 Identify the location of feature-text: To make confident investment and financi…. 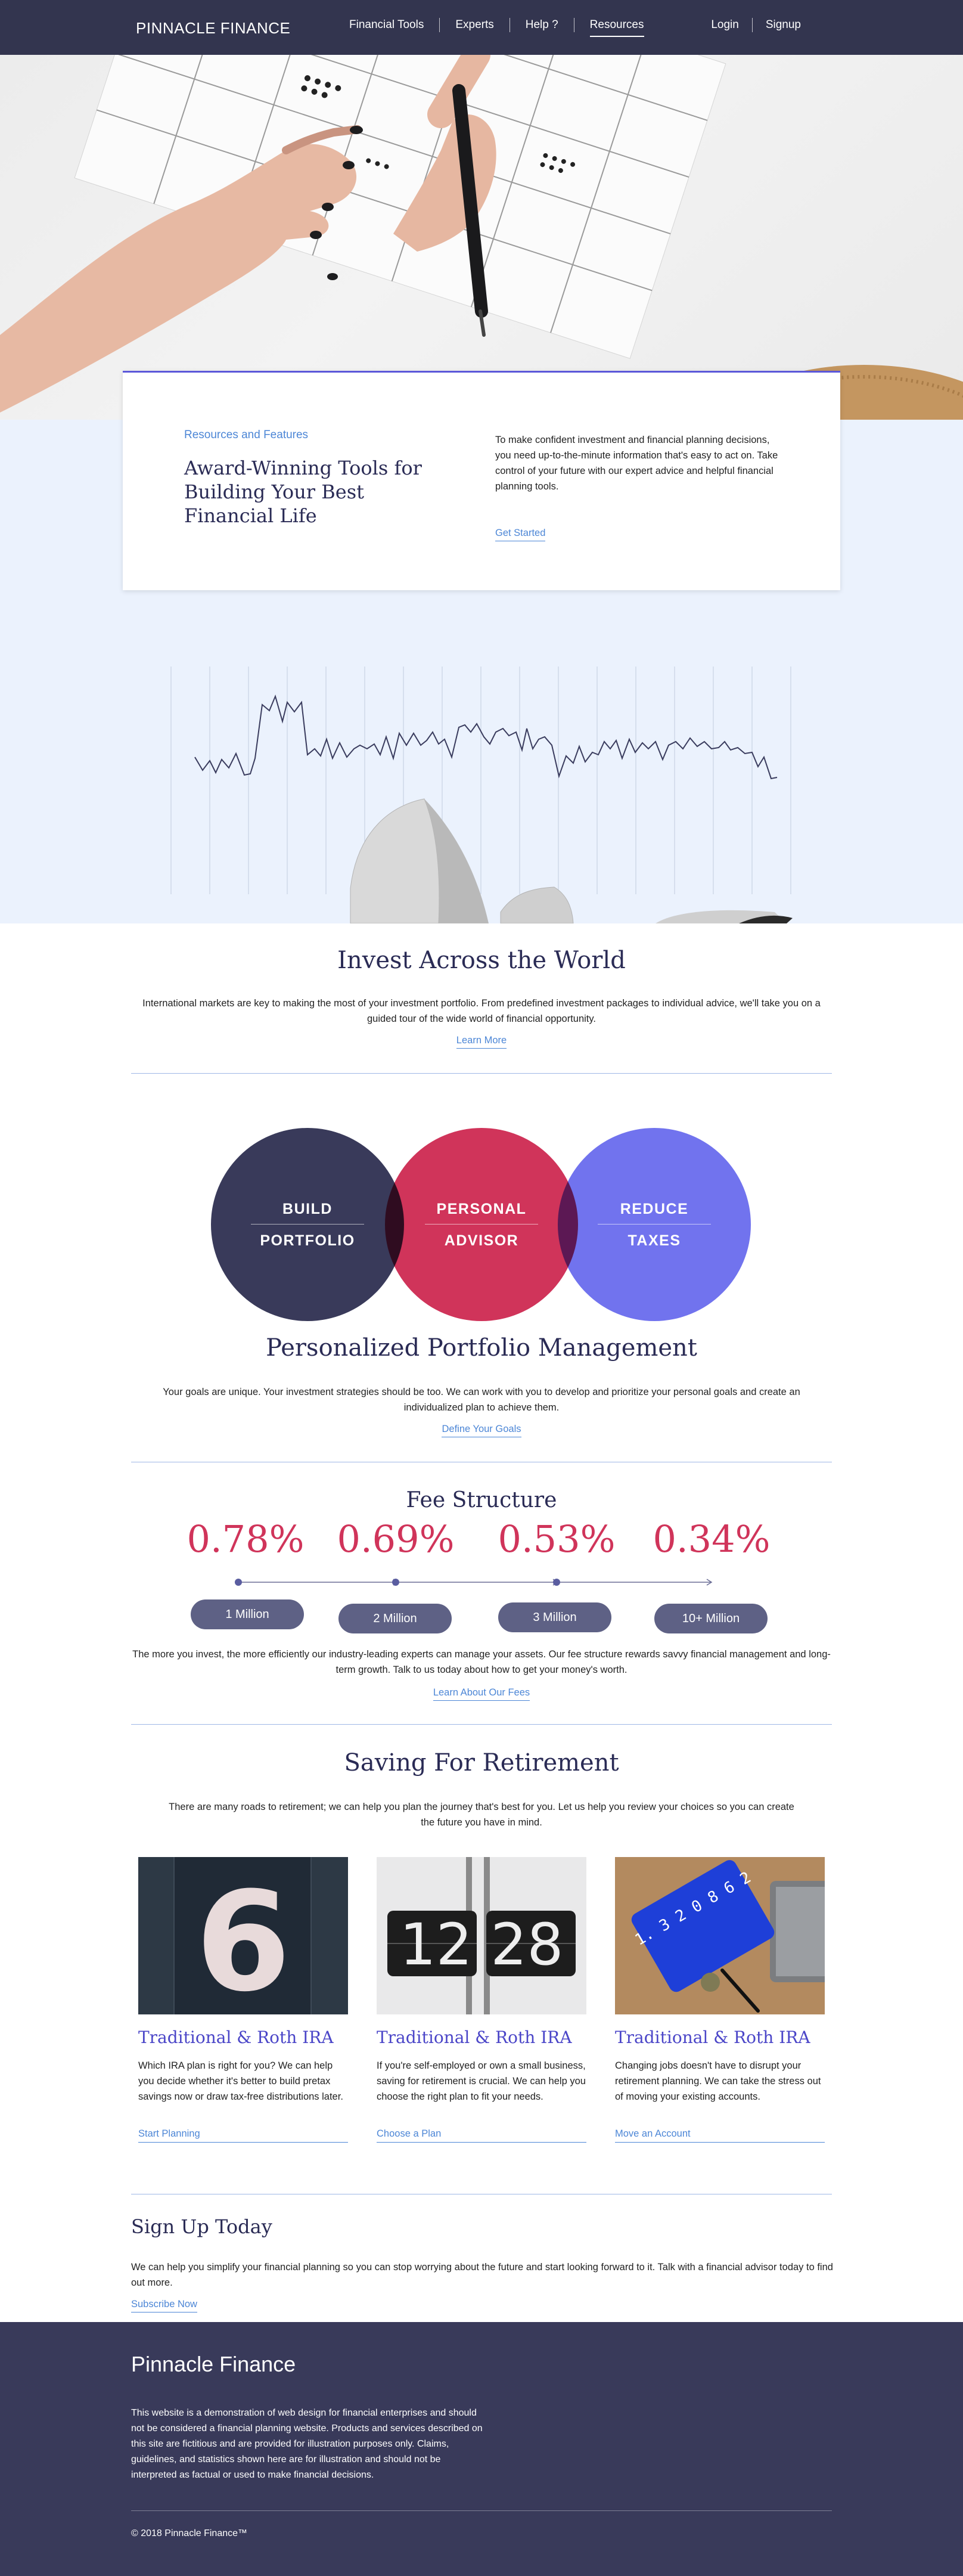
(636, 463).